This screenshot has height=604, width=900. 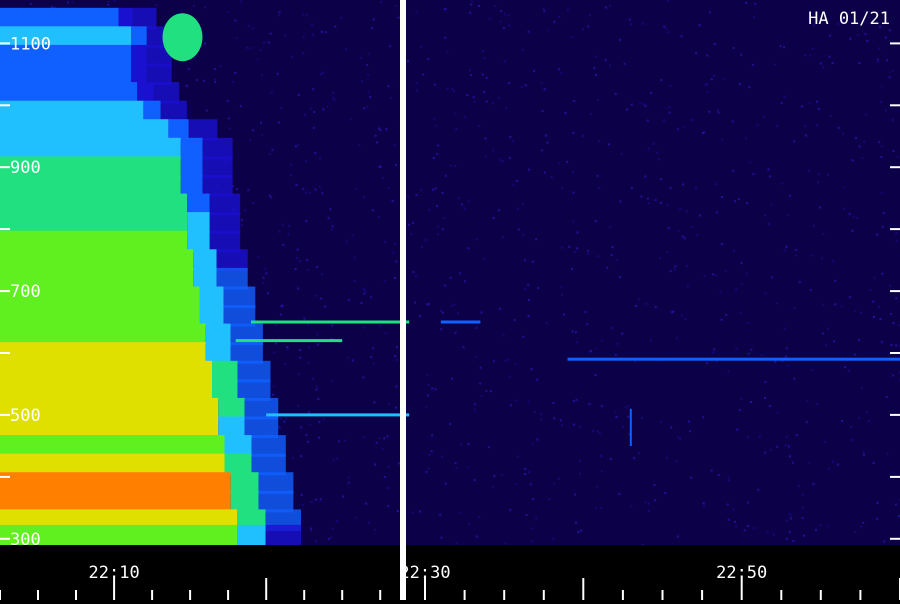 What do you see at coordinates (25, 416) in the screenshot?
I see `y-tick-label: 500` at bounding box center [25, 416].